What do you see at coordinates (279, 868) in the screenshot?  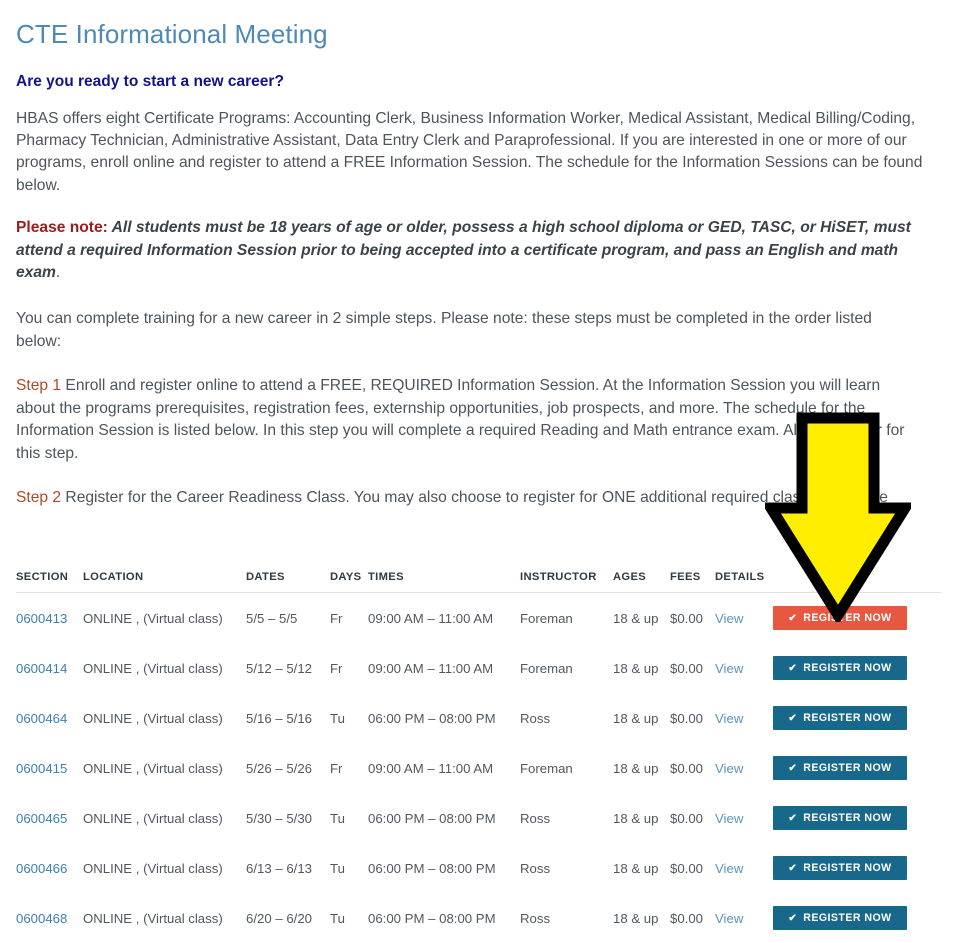 I see `cell-dates: 6/13 – 6/13` at bounding box center [279, 868].